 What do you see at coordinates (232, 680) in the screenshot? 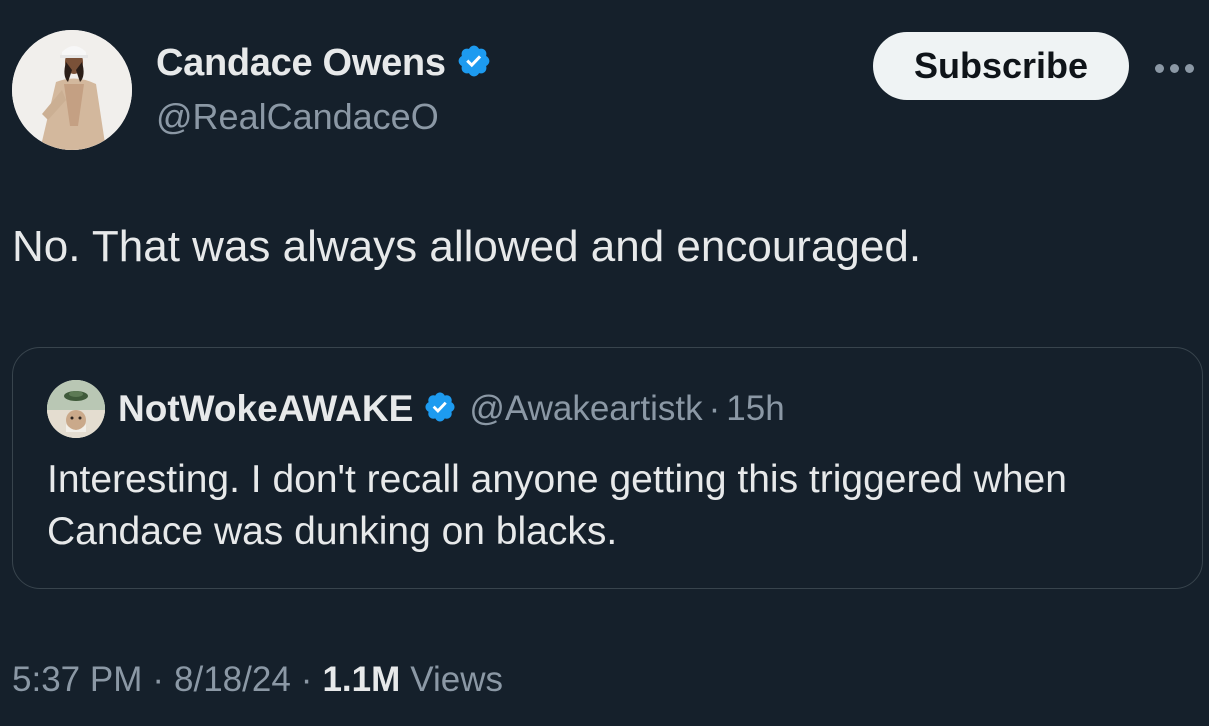
I see `tweet-date: 8/18/24` at bounding box center [232, 680].